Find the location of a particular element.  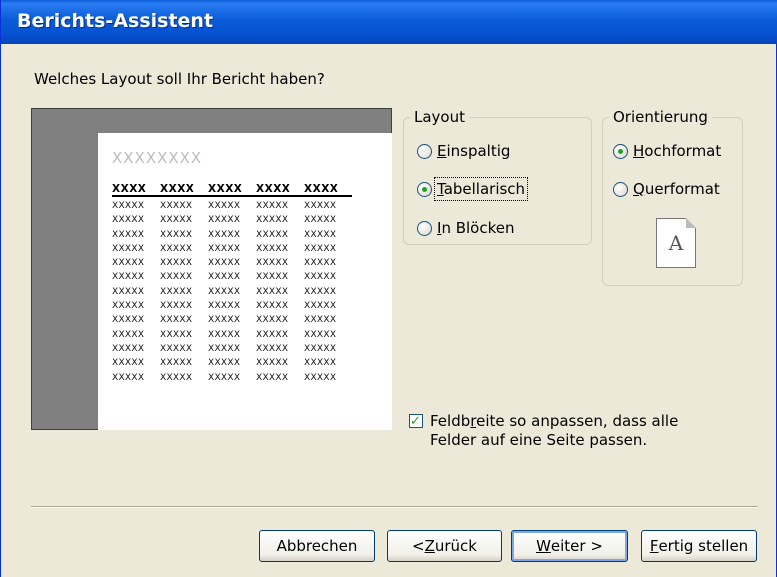

orientation-legend: Orientierung is located at coordinates (660, 117).